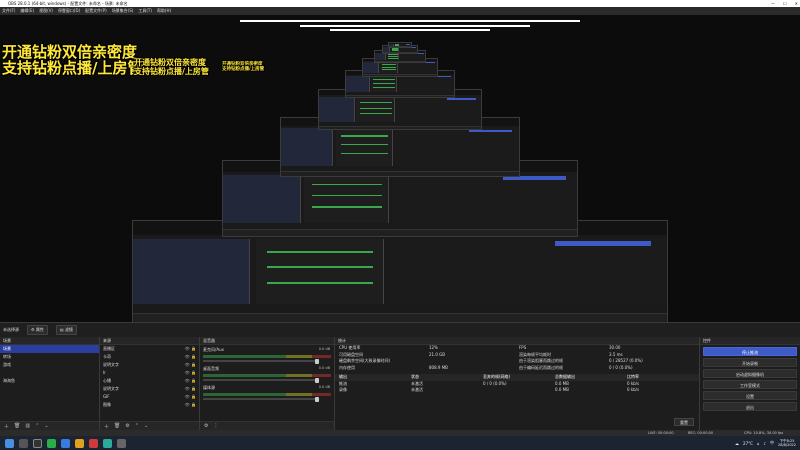 Image resolution: width=800 pixels, height=450 pixels. I want to click on channel-name: 桌面音频, so click(211, 368).